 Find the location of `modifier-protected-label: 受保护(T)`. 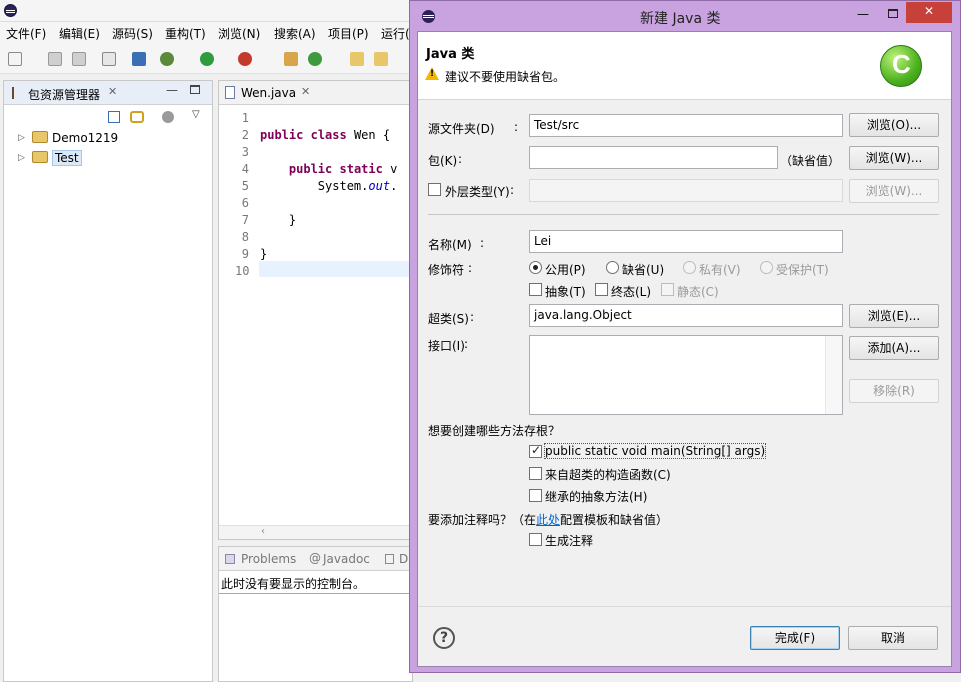

modifier-protected-label: 受保护(T) is located at coordinates (802, 270).